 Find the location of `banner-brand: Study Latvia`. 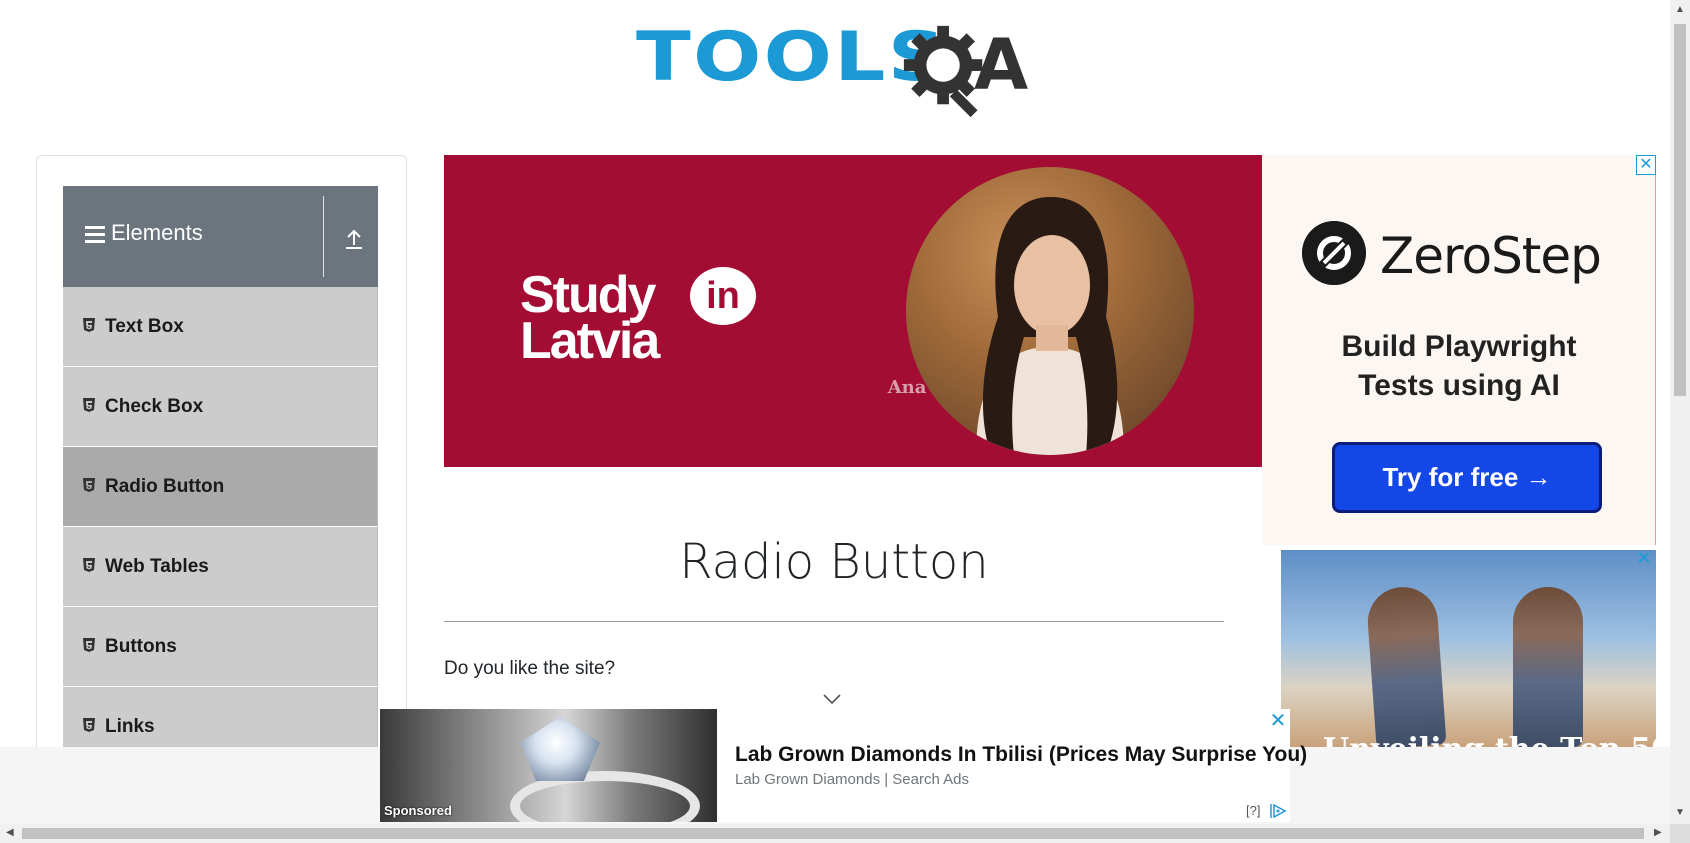

banner-brand: Study Latvia is located at coordinates (590, 319).